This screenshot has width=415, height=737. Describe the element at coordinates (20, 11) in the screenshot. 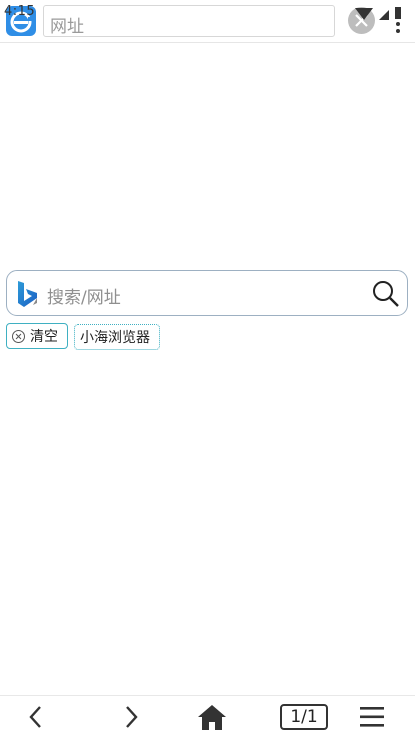

I see `status-time: 4:15` at that location.